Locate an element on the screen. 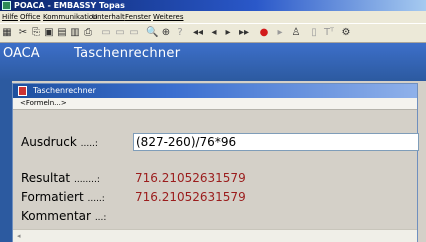 The height and width of the screenshot is (242, 426). dialog-titlebar: Taschenrechner is located at coordinates (215, 91).